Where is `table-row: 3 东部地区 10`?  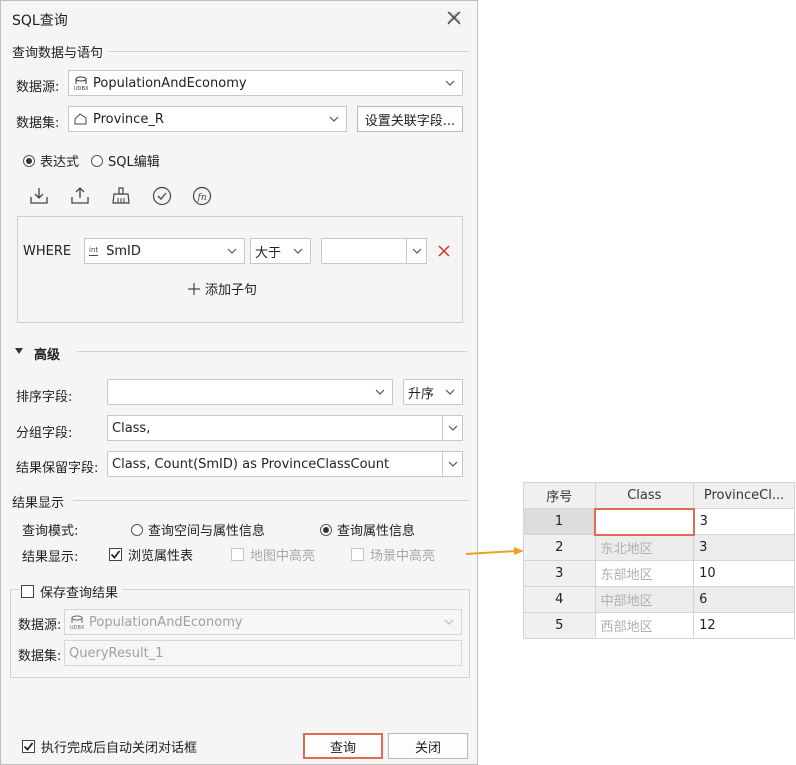 table-row: 3 东部地区 10 is located at coordinates (659, 573).